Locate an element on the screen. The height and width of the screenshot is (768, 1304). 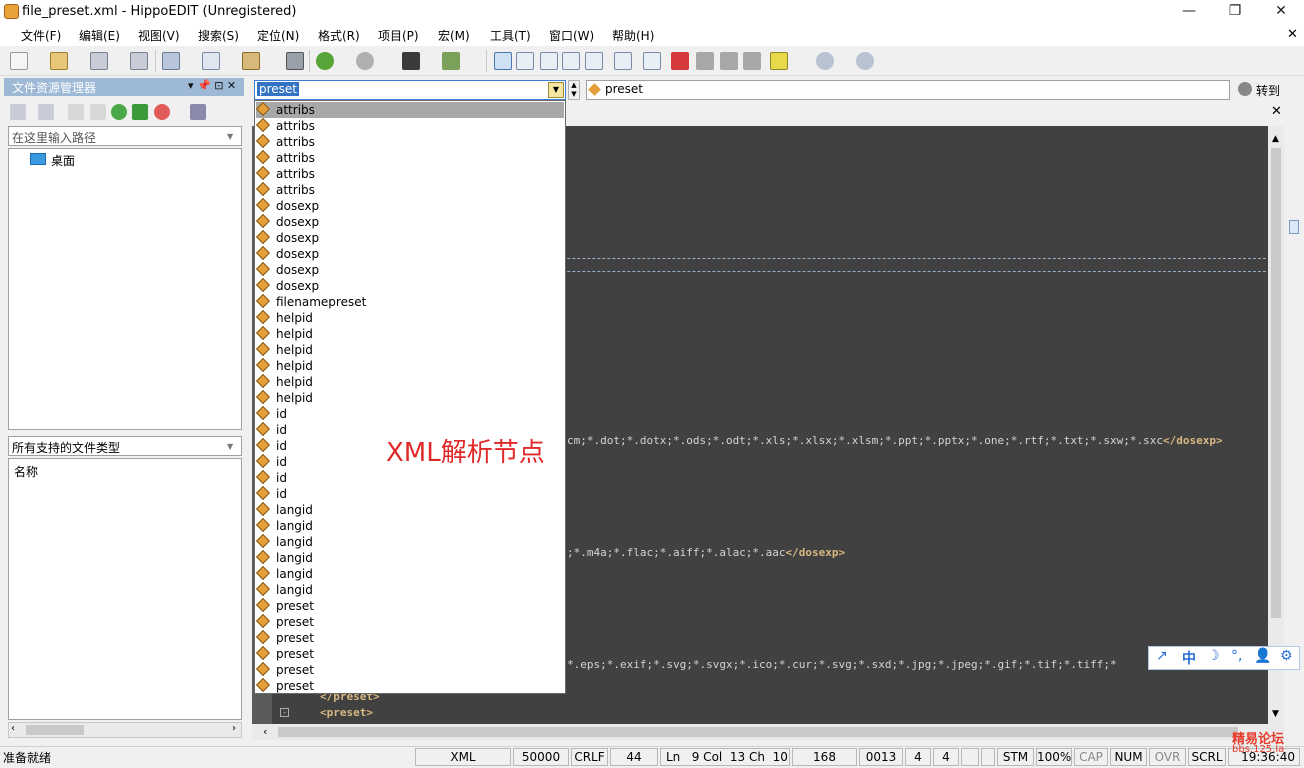
goto-button: 转到 is located at coordinates (1268, 90).